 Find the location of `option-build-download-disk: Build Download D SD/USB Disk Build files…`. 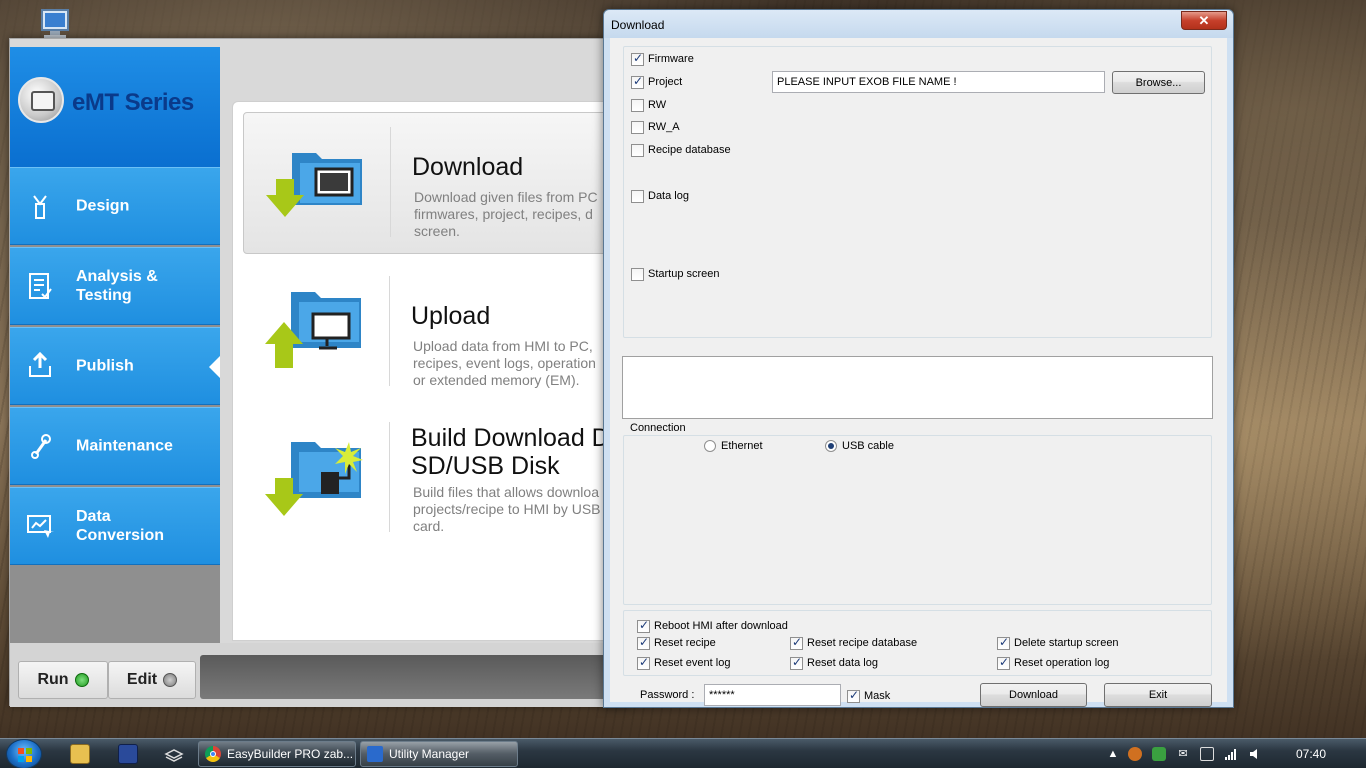

option-build-download-disk: Build Download D SD/USB Disk Build files… is located at coordinates (438, 479).